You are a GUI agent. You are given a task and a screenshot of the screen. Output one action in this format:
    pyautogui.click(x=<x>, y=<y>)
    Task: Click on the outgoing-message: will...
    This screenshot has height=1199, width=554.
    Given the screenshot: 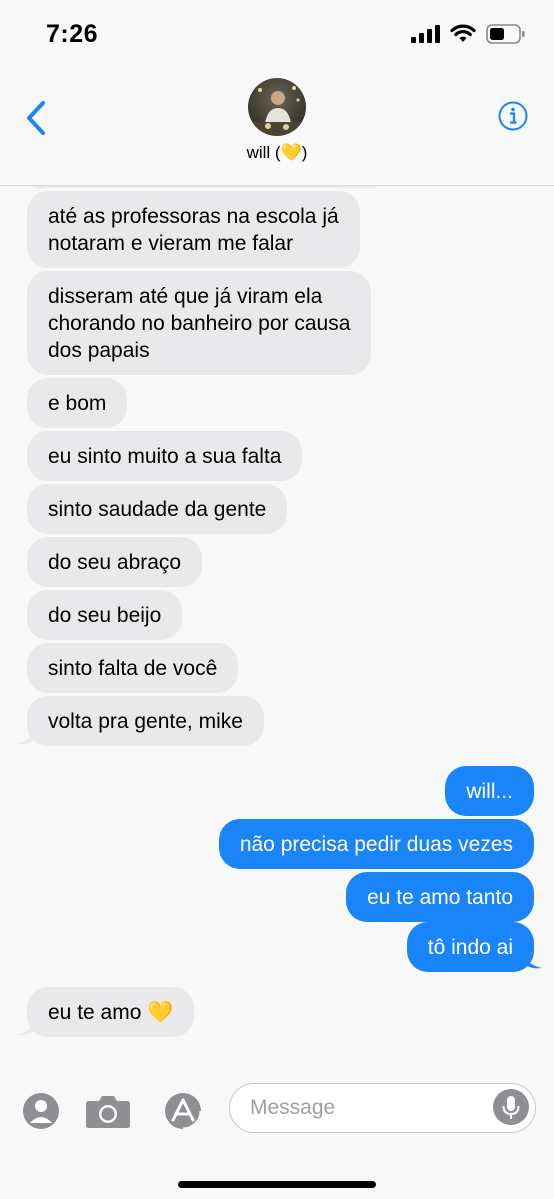 What is the action you would take?
    pyautogui.click(x=489, y=791)
    